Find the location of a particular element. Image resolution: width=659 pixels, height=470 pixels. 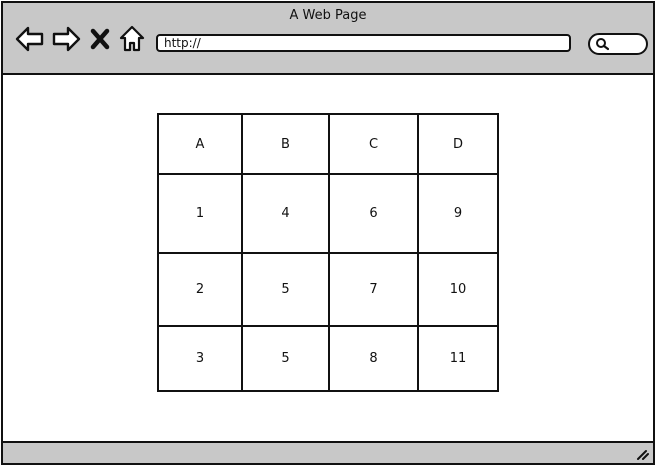

column-header: D is located at coordinates (458, 144).